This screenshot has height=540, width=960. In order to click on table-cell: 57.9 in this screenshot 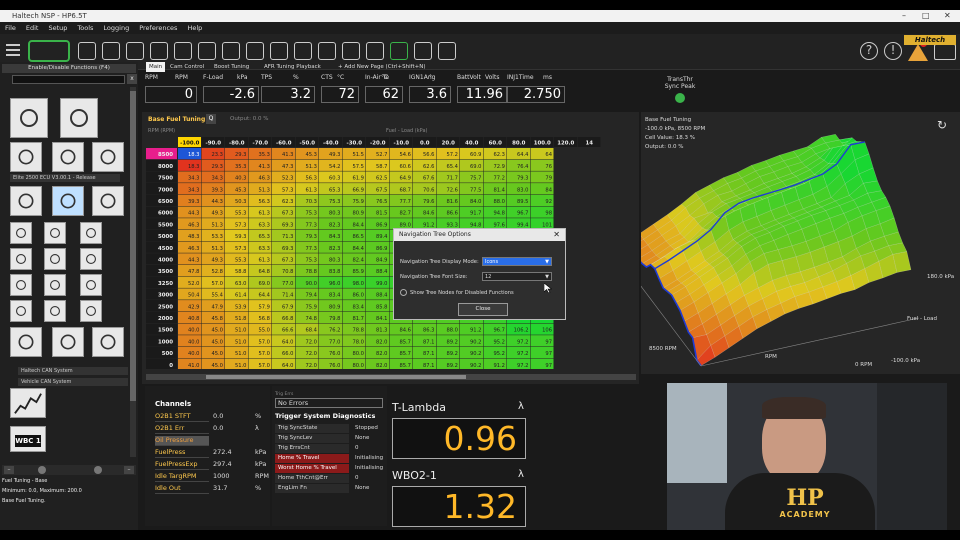, I will do `click(260, 306)`.